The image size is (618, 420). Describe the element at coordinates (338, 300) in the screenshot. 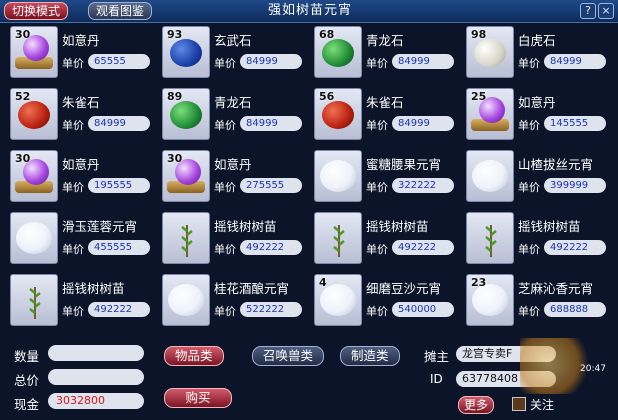

I see `yuanxiao-icon: 4` at that location.